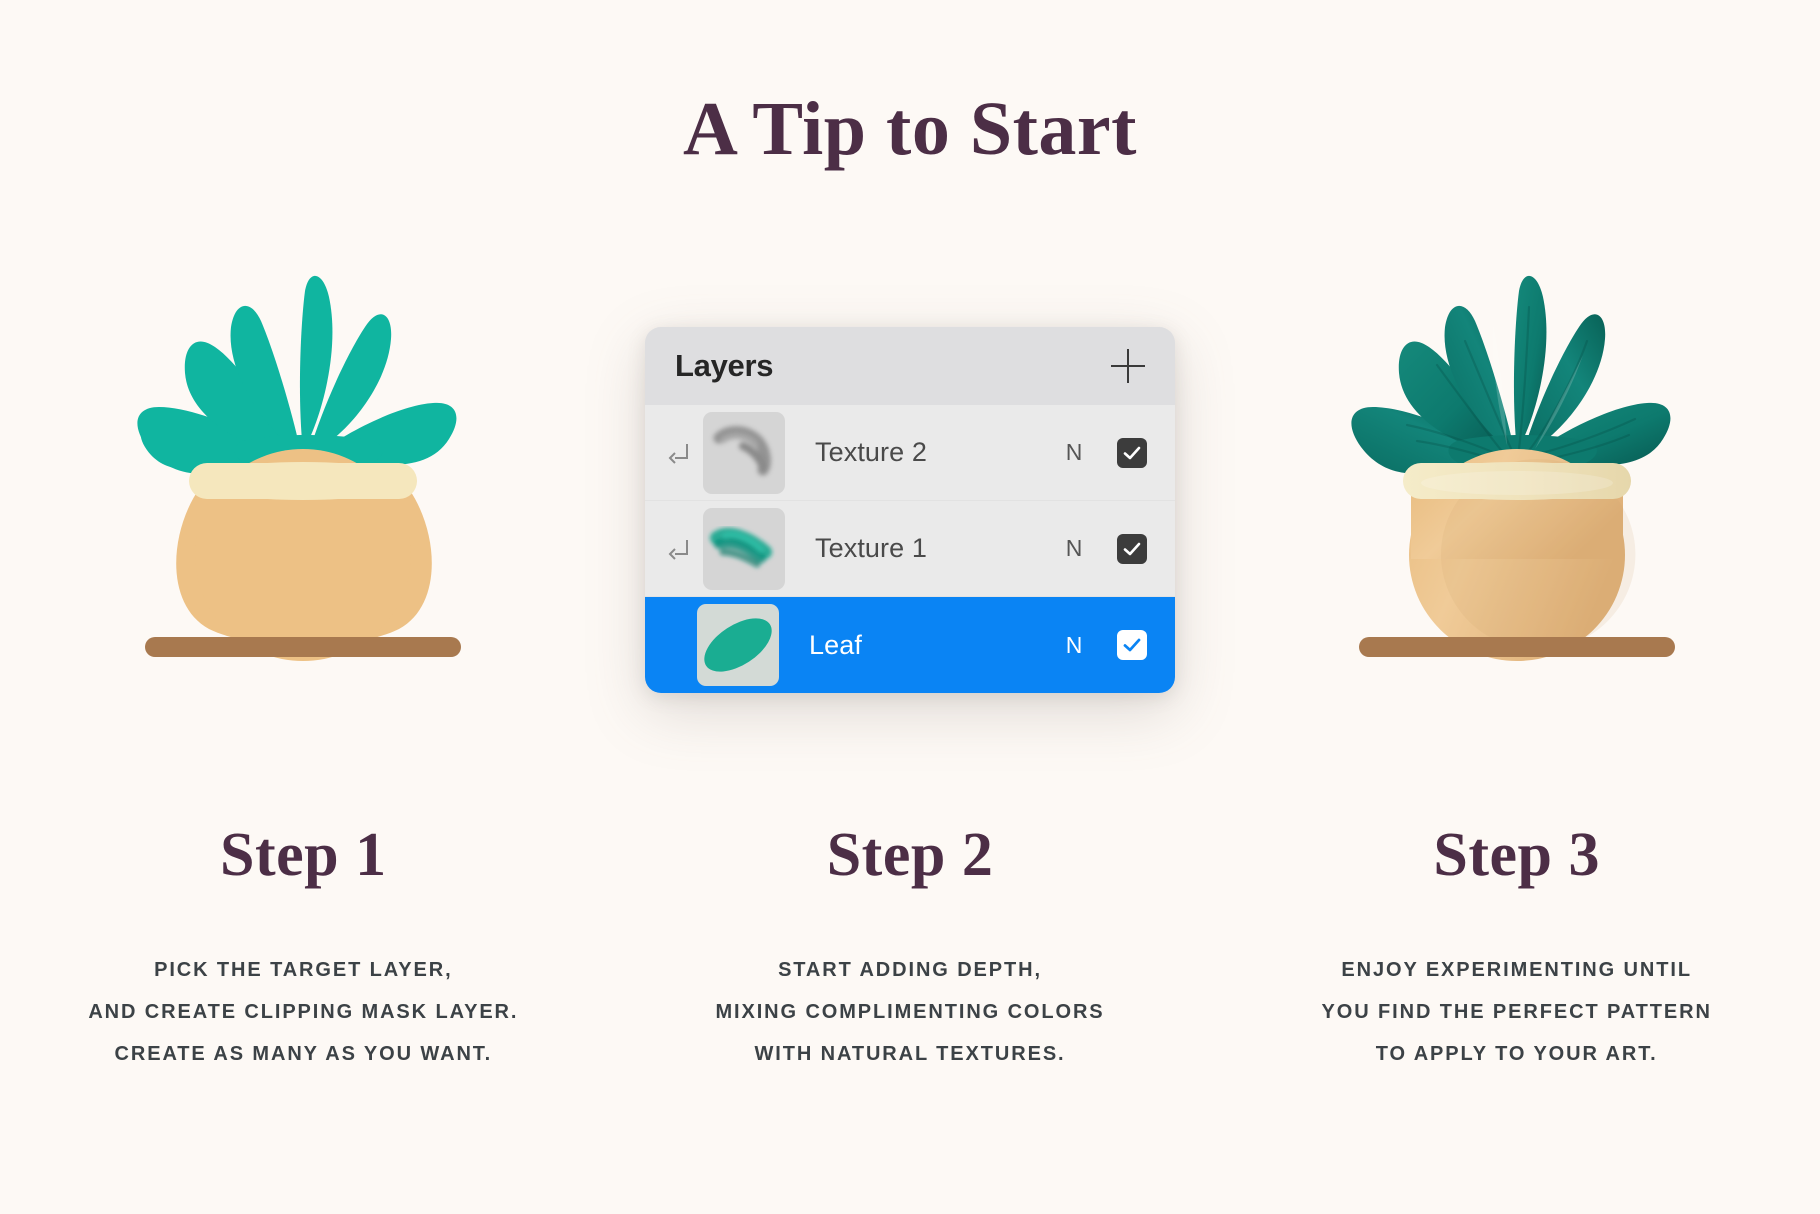 Image resolution: width=1820 pixels, height=1214 pixels. I want to click on layer-row: Leaf N, so click(910, 645).